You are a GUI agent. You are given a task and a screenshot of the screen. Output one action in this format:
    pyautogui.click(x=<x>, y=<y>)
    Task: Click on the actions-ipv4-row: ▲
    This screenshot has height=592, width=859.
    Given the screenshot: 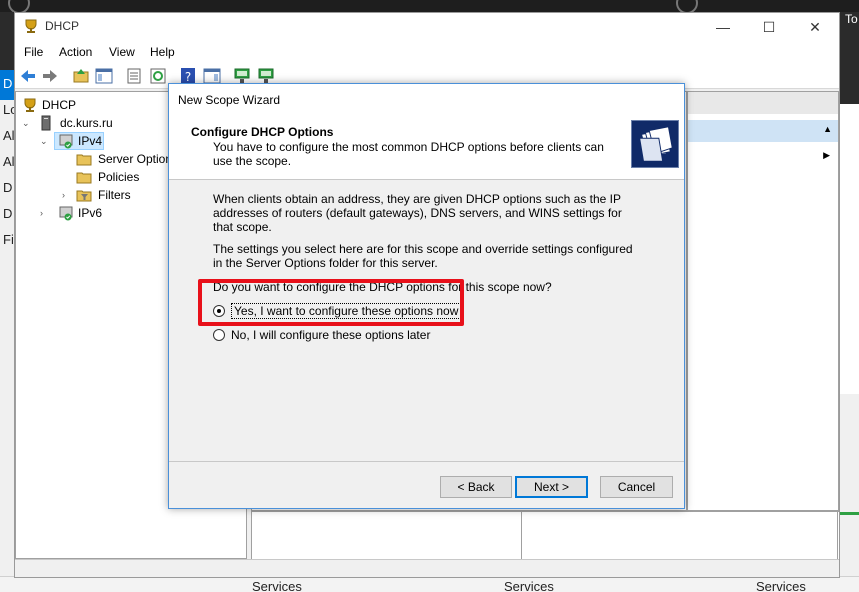 What is the action you would take?
    pyautogui.click(x=763, y=131)
    